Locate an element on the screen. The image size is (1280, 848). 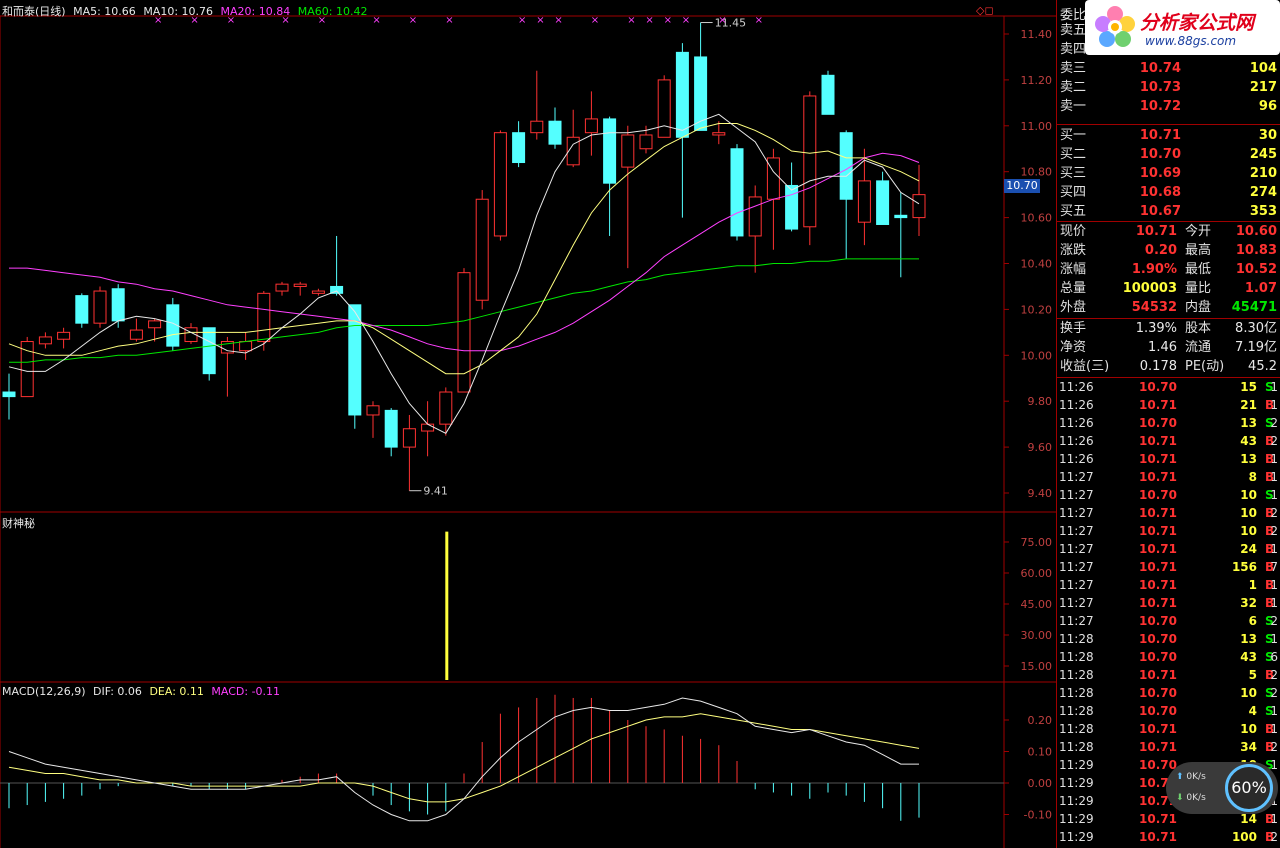
ask-row: 卖一 10.72 96 is located at coordinates (1168, 106).